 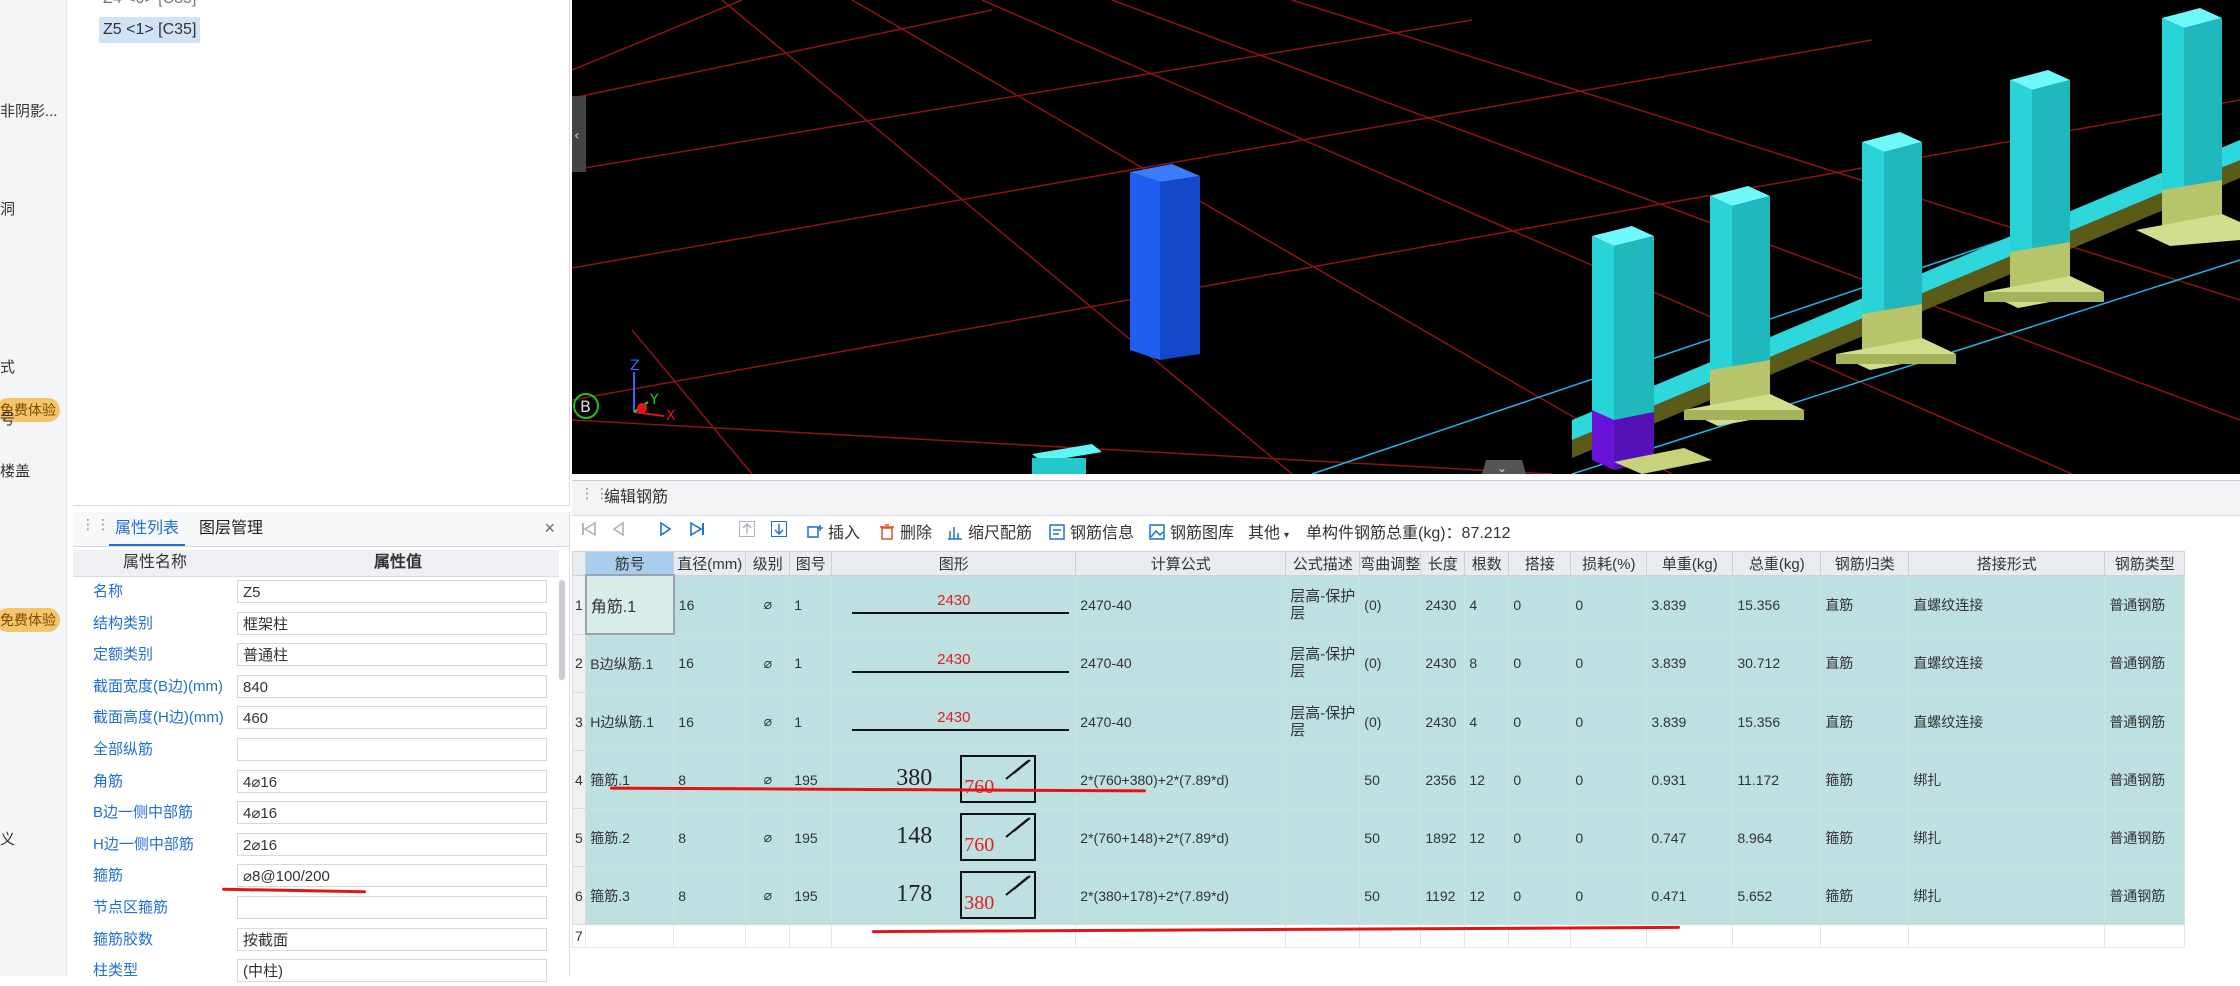 I want to click on cell-grade: ⌀, so click(x=768, y=604).